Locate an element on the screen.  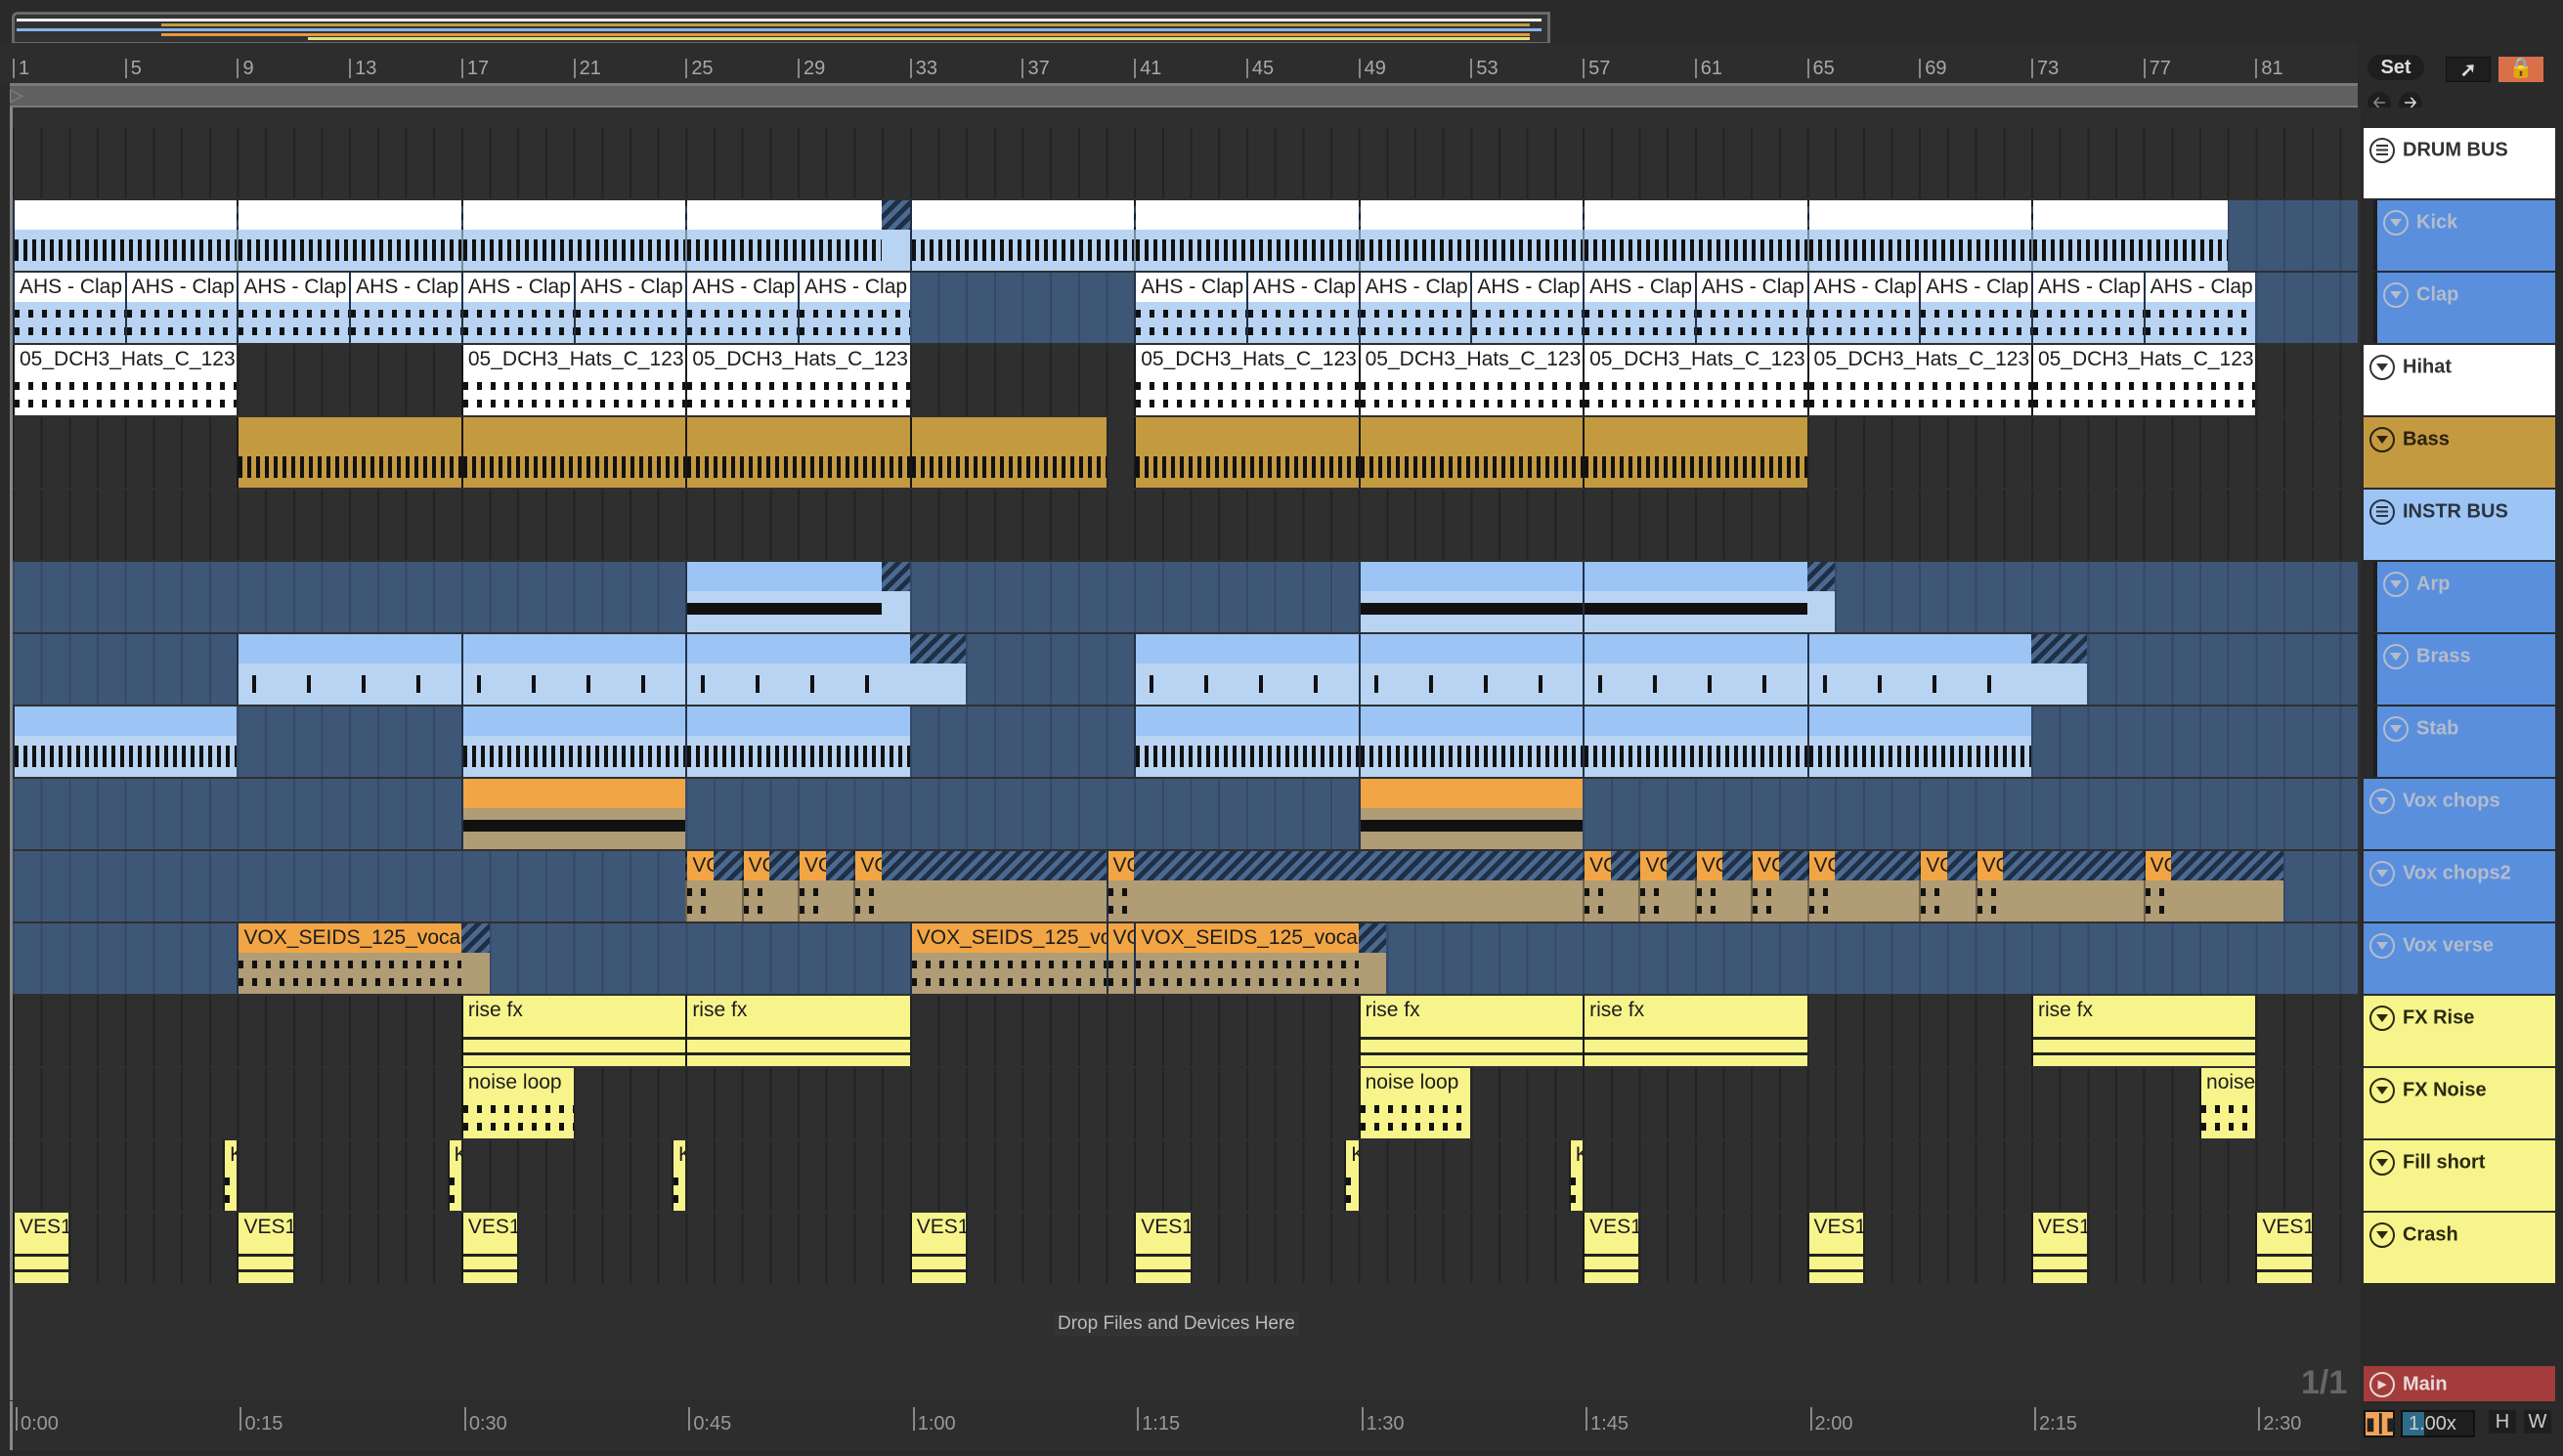
clip: VOX_SEIDS_125_vocal is located at coordinates (1008, 958).